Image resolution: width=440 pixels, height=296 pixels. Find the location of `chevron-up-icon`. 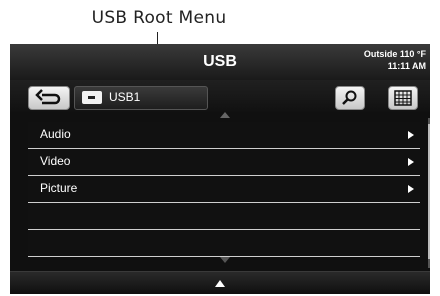

chevron-up-icon is located at coordinates (225, 115).